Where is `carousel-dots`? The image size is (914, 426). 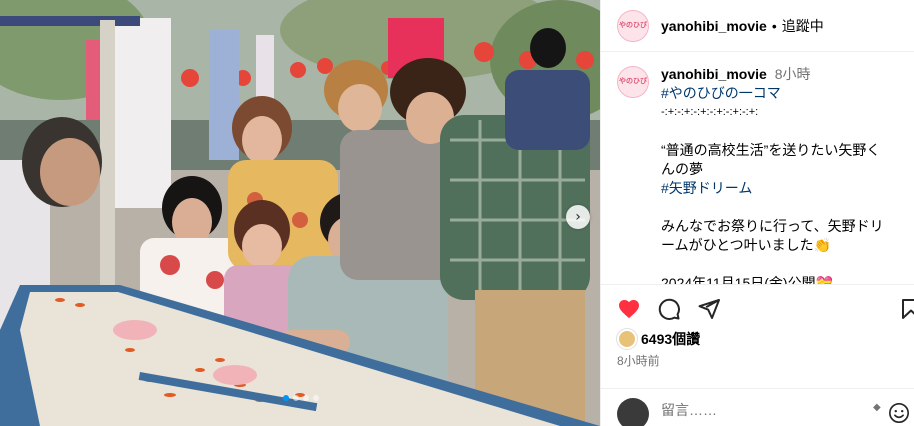
carousel-dots is located at coordinates (301, 398).